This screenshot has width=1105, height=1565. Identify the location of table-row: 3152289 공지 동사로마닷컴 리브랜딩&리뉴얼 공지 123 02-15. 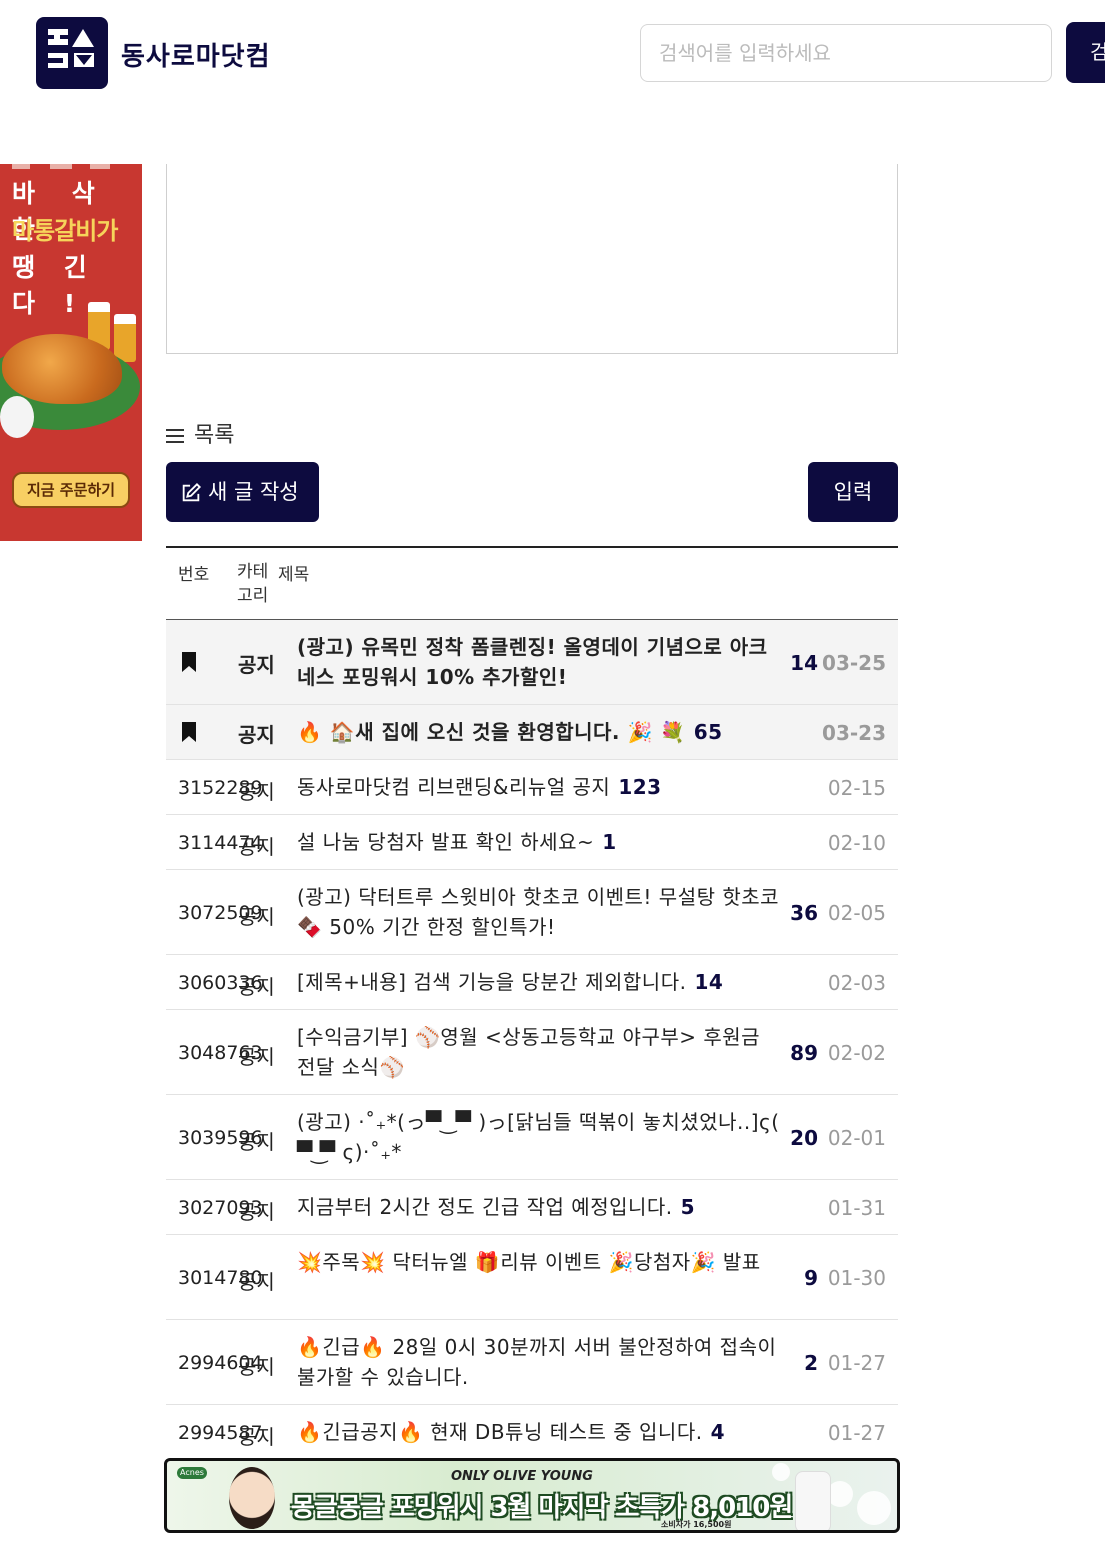
(532, 787).